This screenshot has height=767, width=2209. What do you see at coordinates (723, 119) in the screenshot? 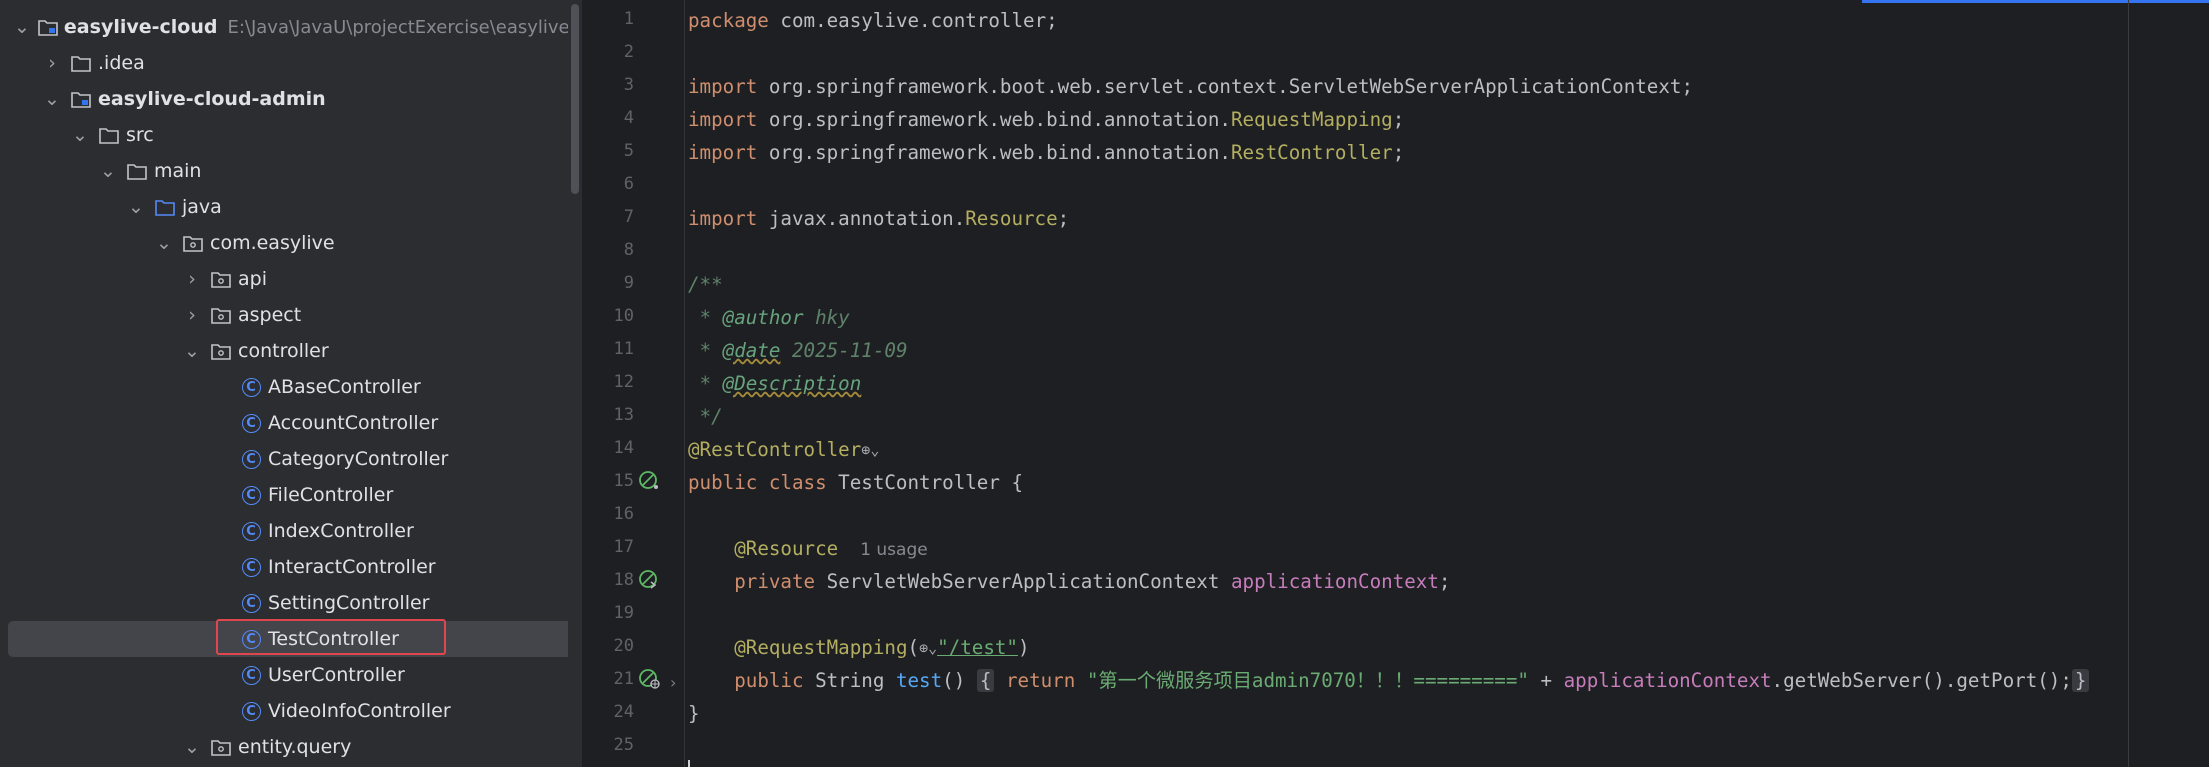
I see `keyword: import` at bounding box center [723, 119].